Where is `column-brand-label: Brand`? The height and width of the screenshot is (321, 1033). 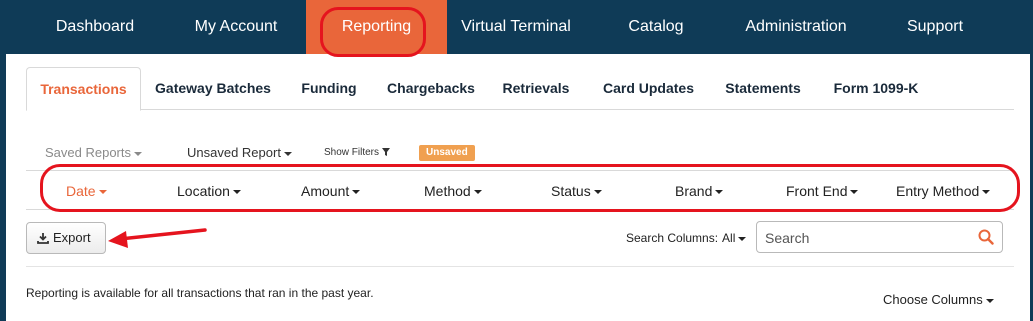
column-brand-label: Brand is located at coordinates (694, 191).